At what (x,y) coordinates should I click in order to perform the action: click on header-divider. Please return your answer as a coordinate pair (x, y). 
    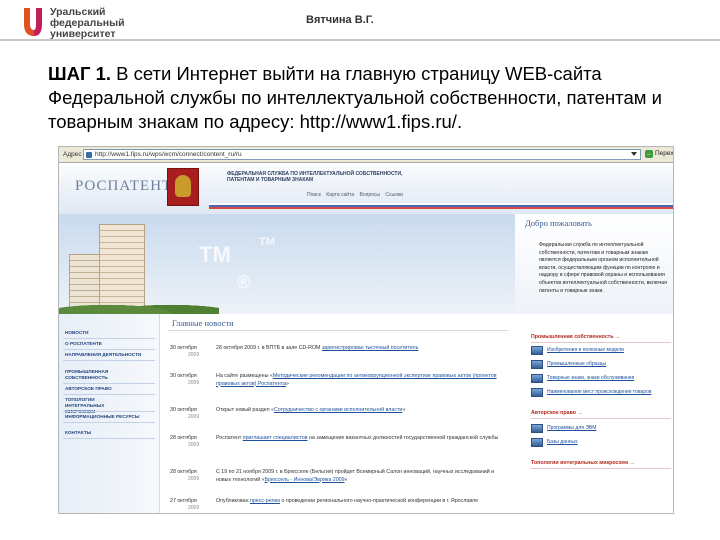
    Looking at the image, I should click on (360, 40).